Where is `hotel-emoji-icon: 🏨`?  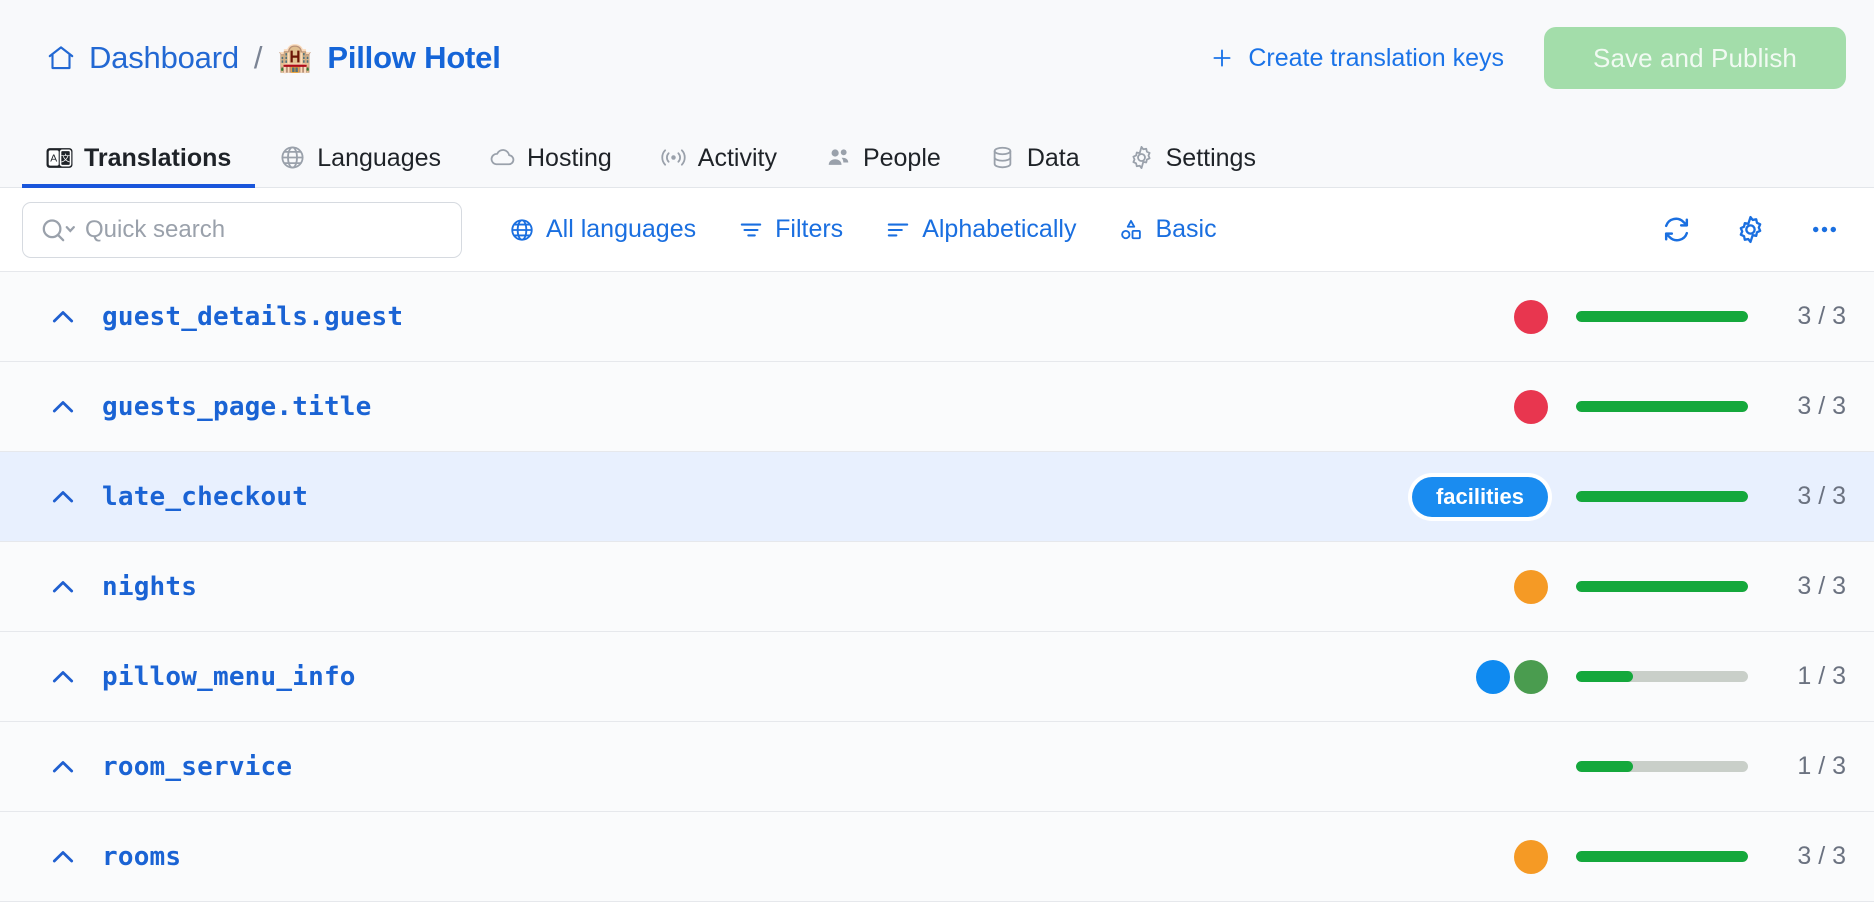 hotel-emoji-icon: 🏨 is located at coordinates (295, 57).